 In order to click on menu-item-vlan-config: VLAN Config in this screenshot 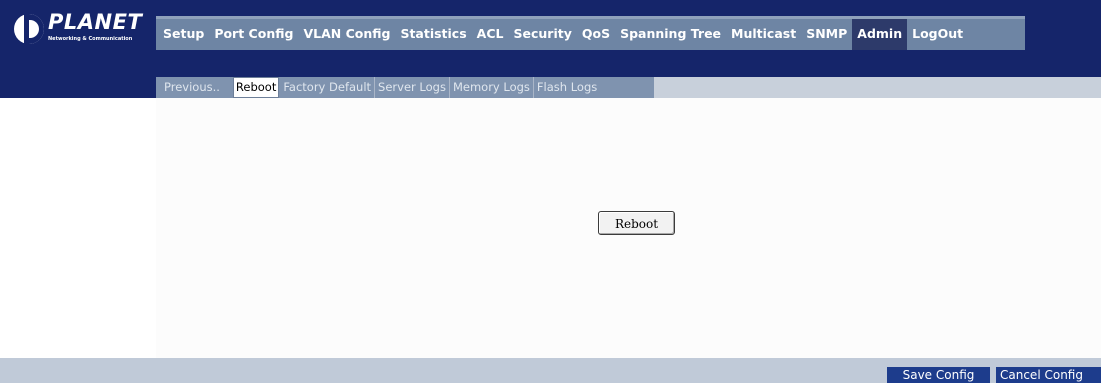, I will do `click(346, 34)`.